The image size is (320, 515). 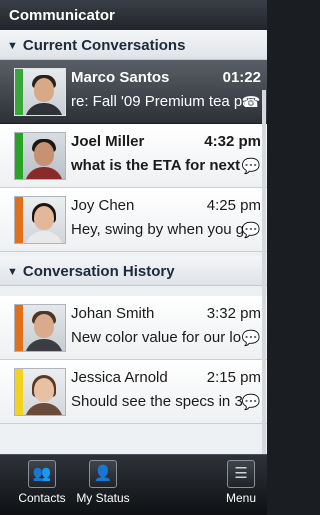 I want to click on person-icon: 👤, so click(x=103, y=474).